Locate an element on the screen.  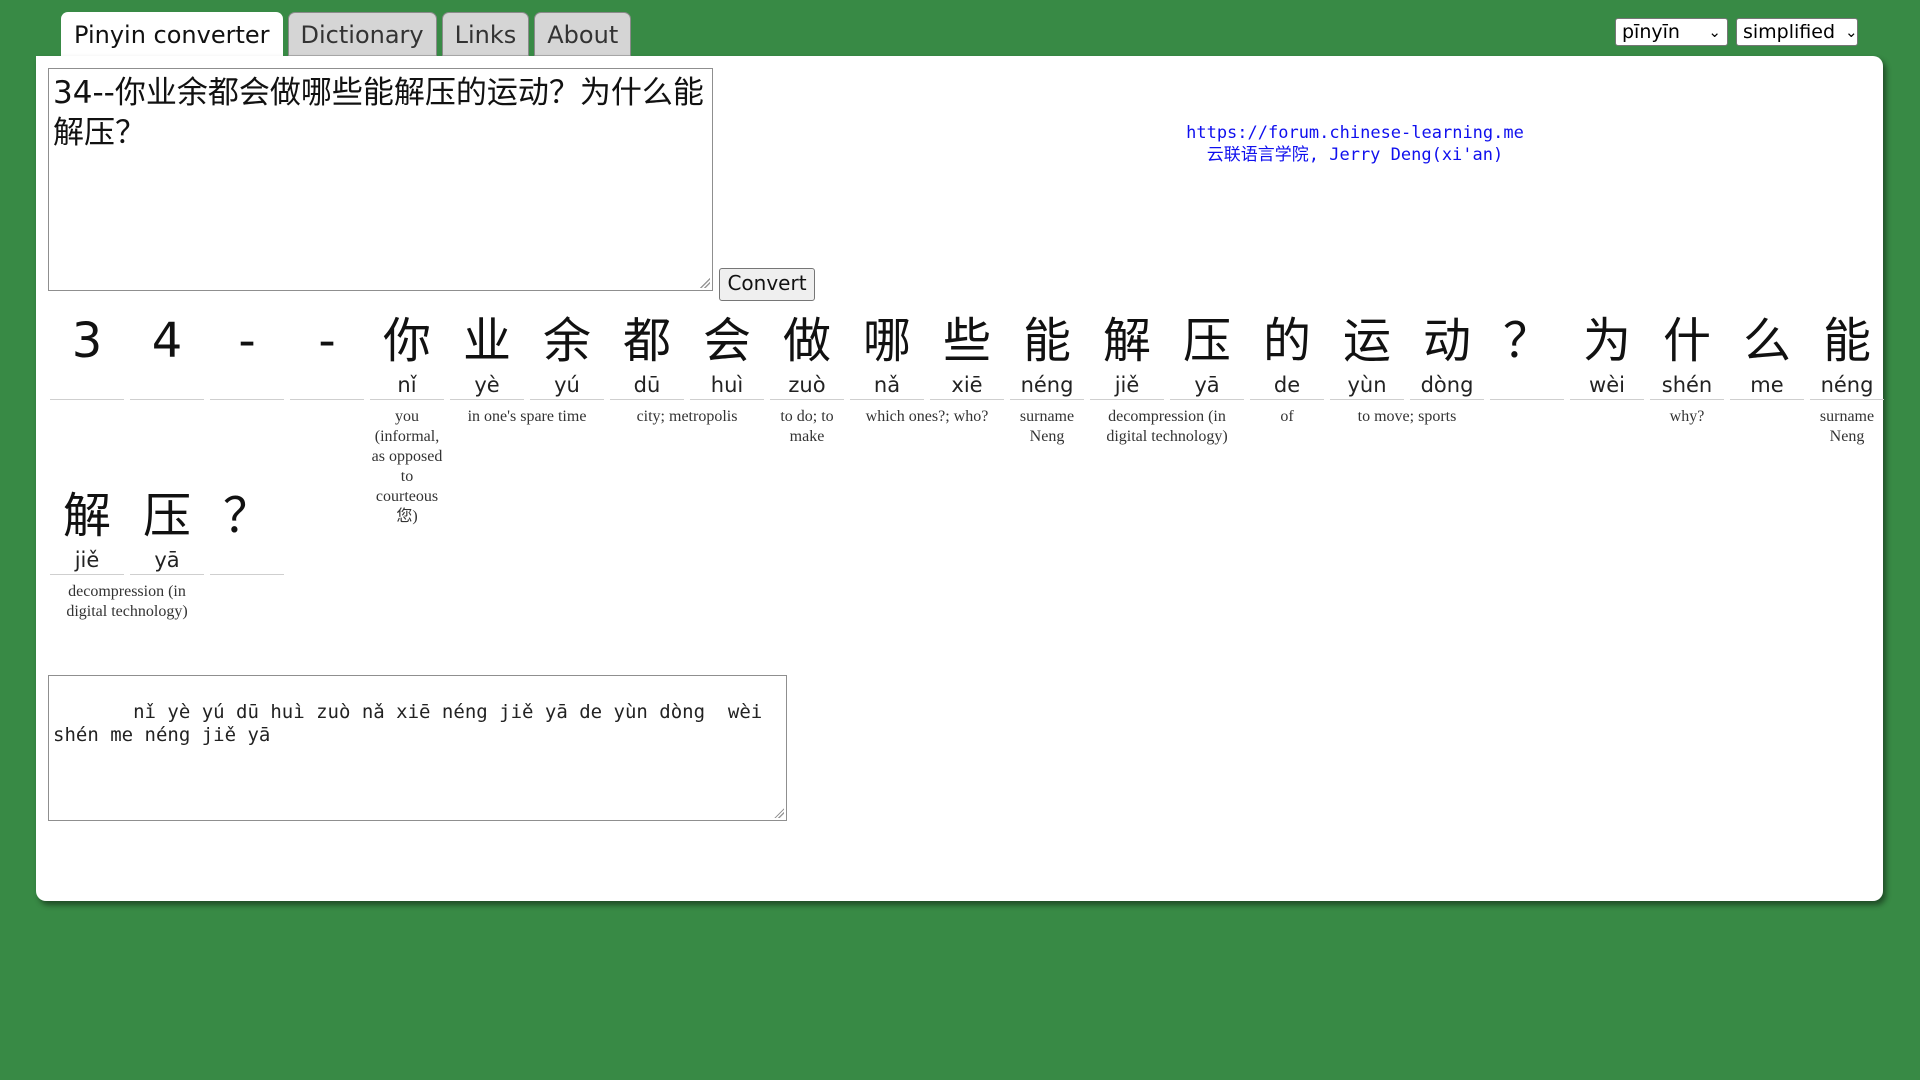
char-cell: 余 yú is located at coordinates (567, 355).